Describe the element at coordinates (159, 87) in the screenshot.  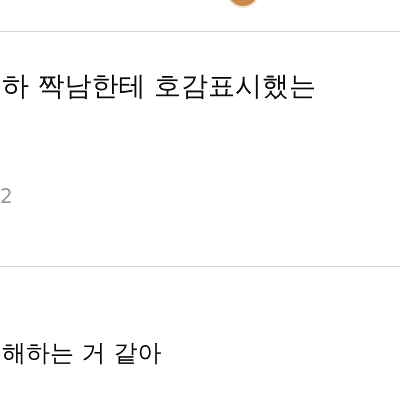
I see `post-title: 하 짝남한테 호감표시했는` at that location.